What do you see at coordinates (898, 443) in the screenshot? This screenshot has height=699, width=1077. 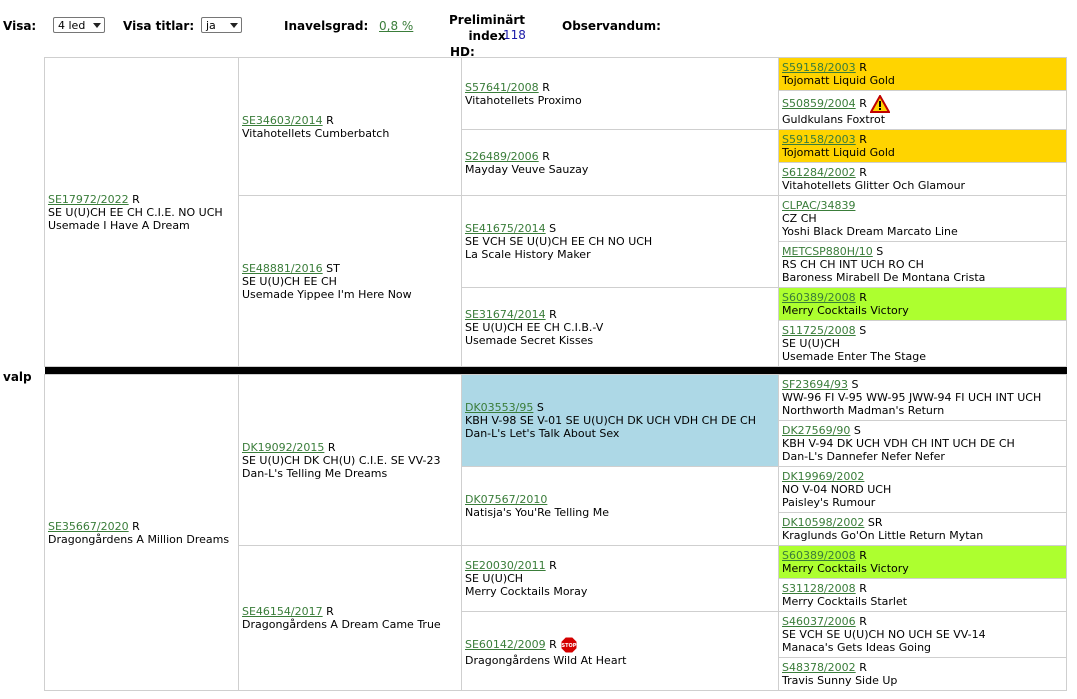 I see `titles-text: KBH V-94 DK UCH VDH CH INT UCH DE CH` at bounding box center [898, 443].